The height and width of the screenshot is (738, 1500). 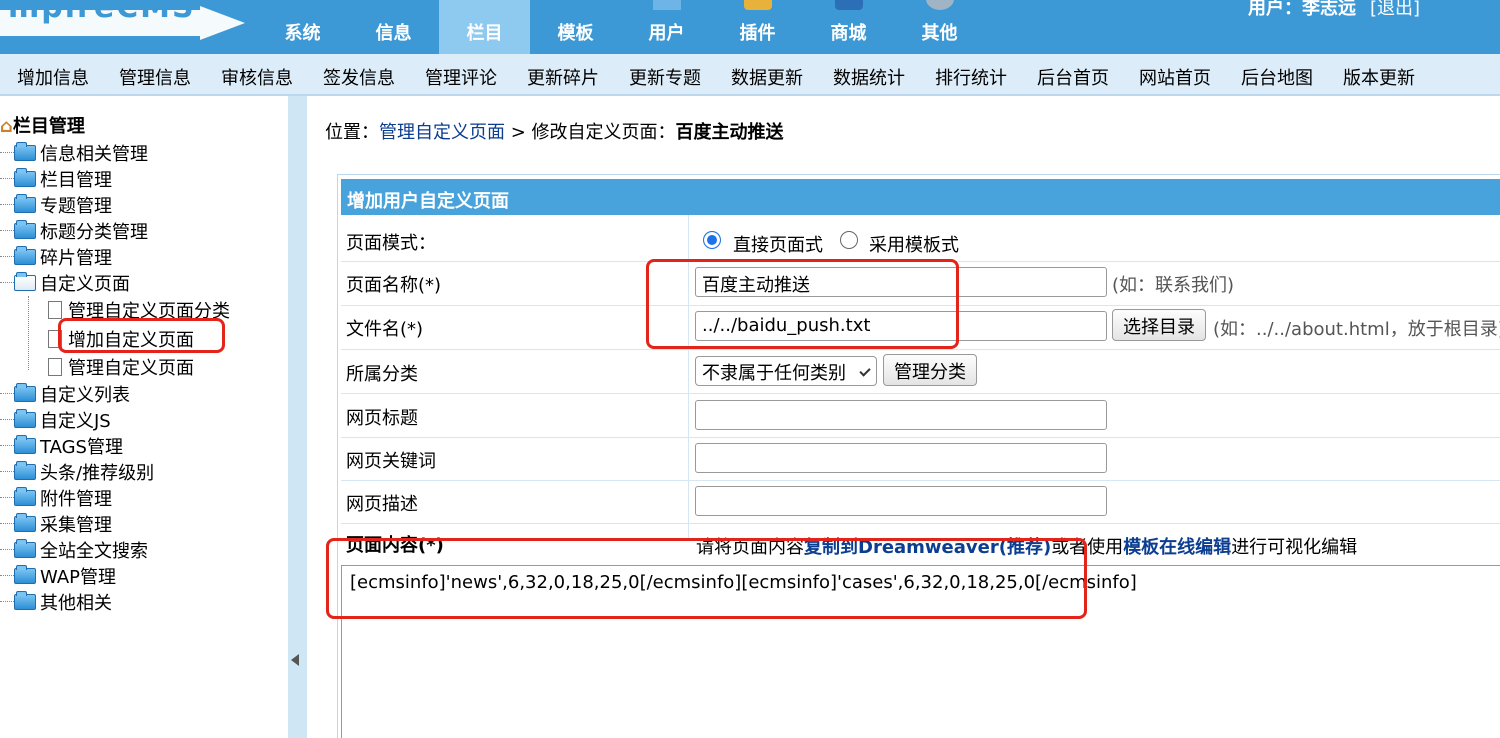 I want to click on toolbar-rank-stats: 排行统计, so click(x=971, y=77).